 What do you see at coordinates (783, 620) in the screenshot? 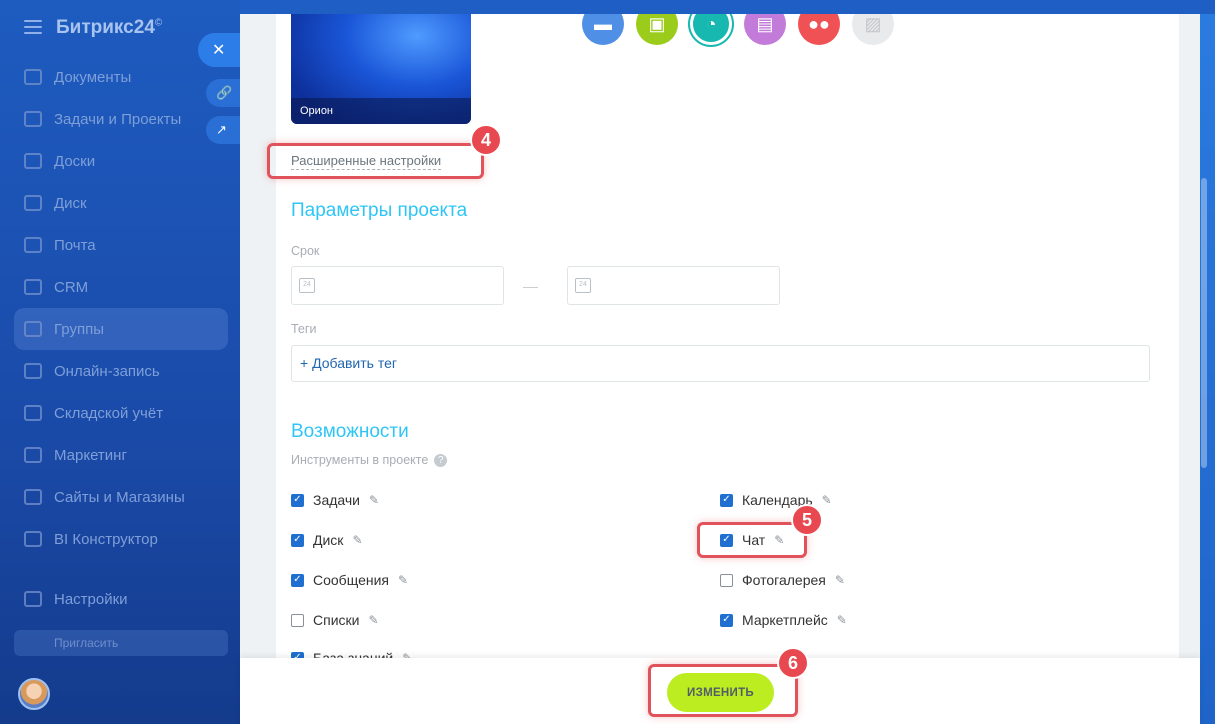
I see `feature-marketplace: ✓ Маркетплейс ✎` at bounding box center [783, 620].